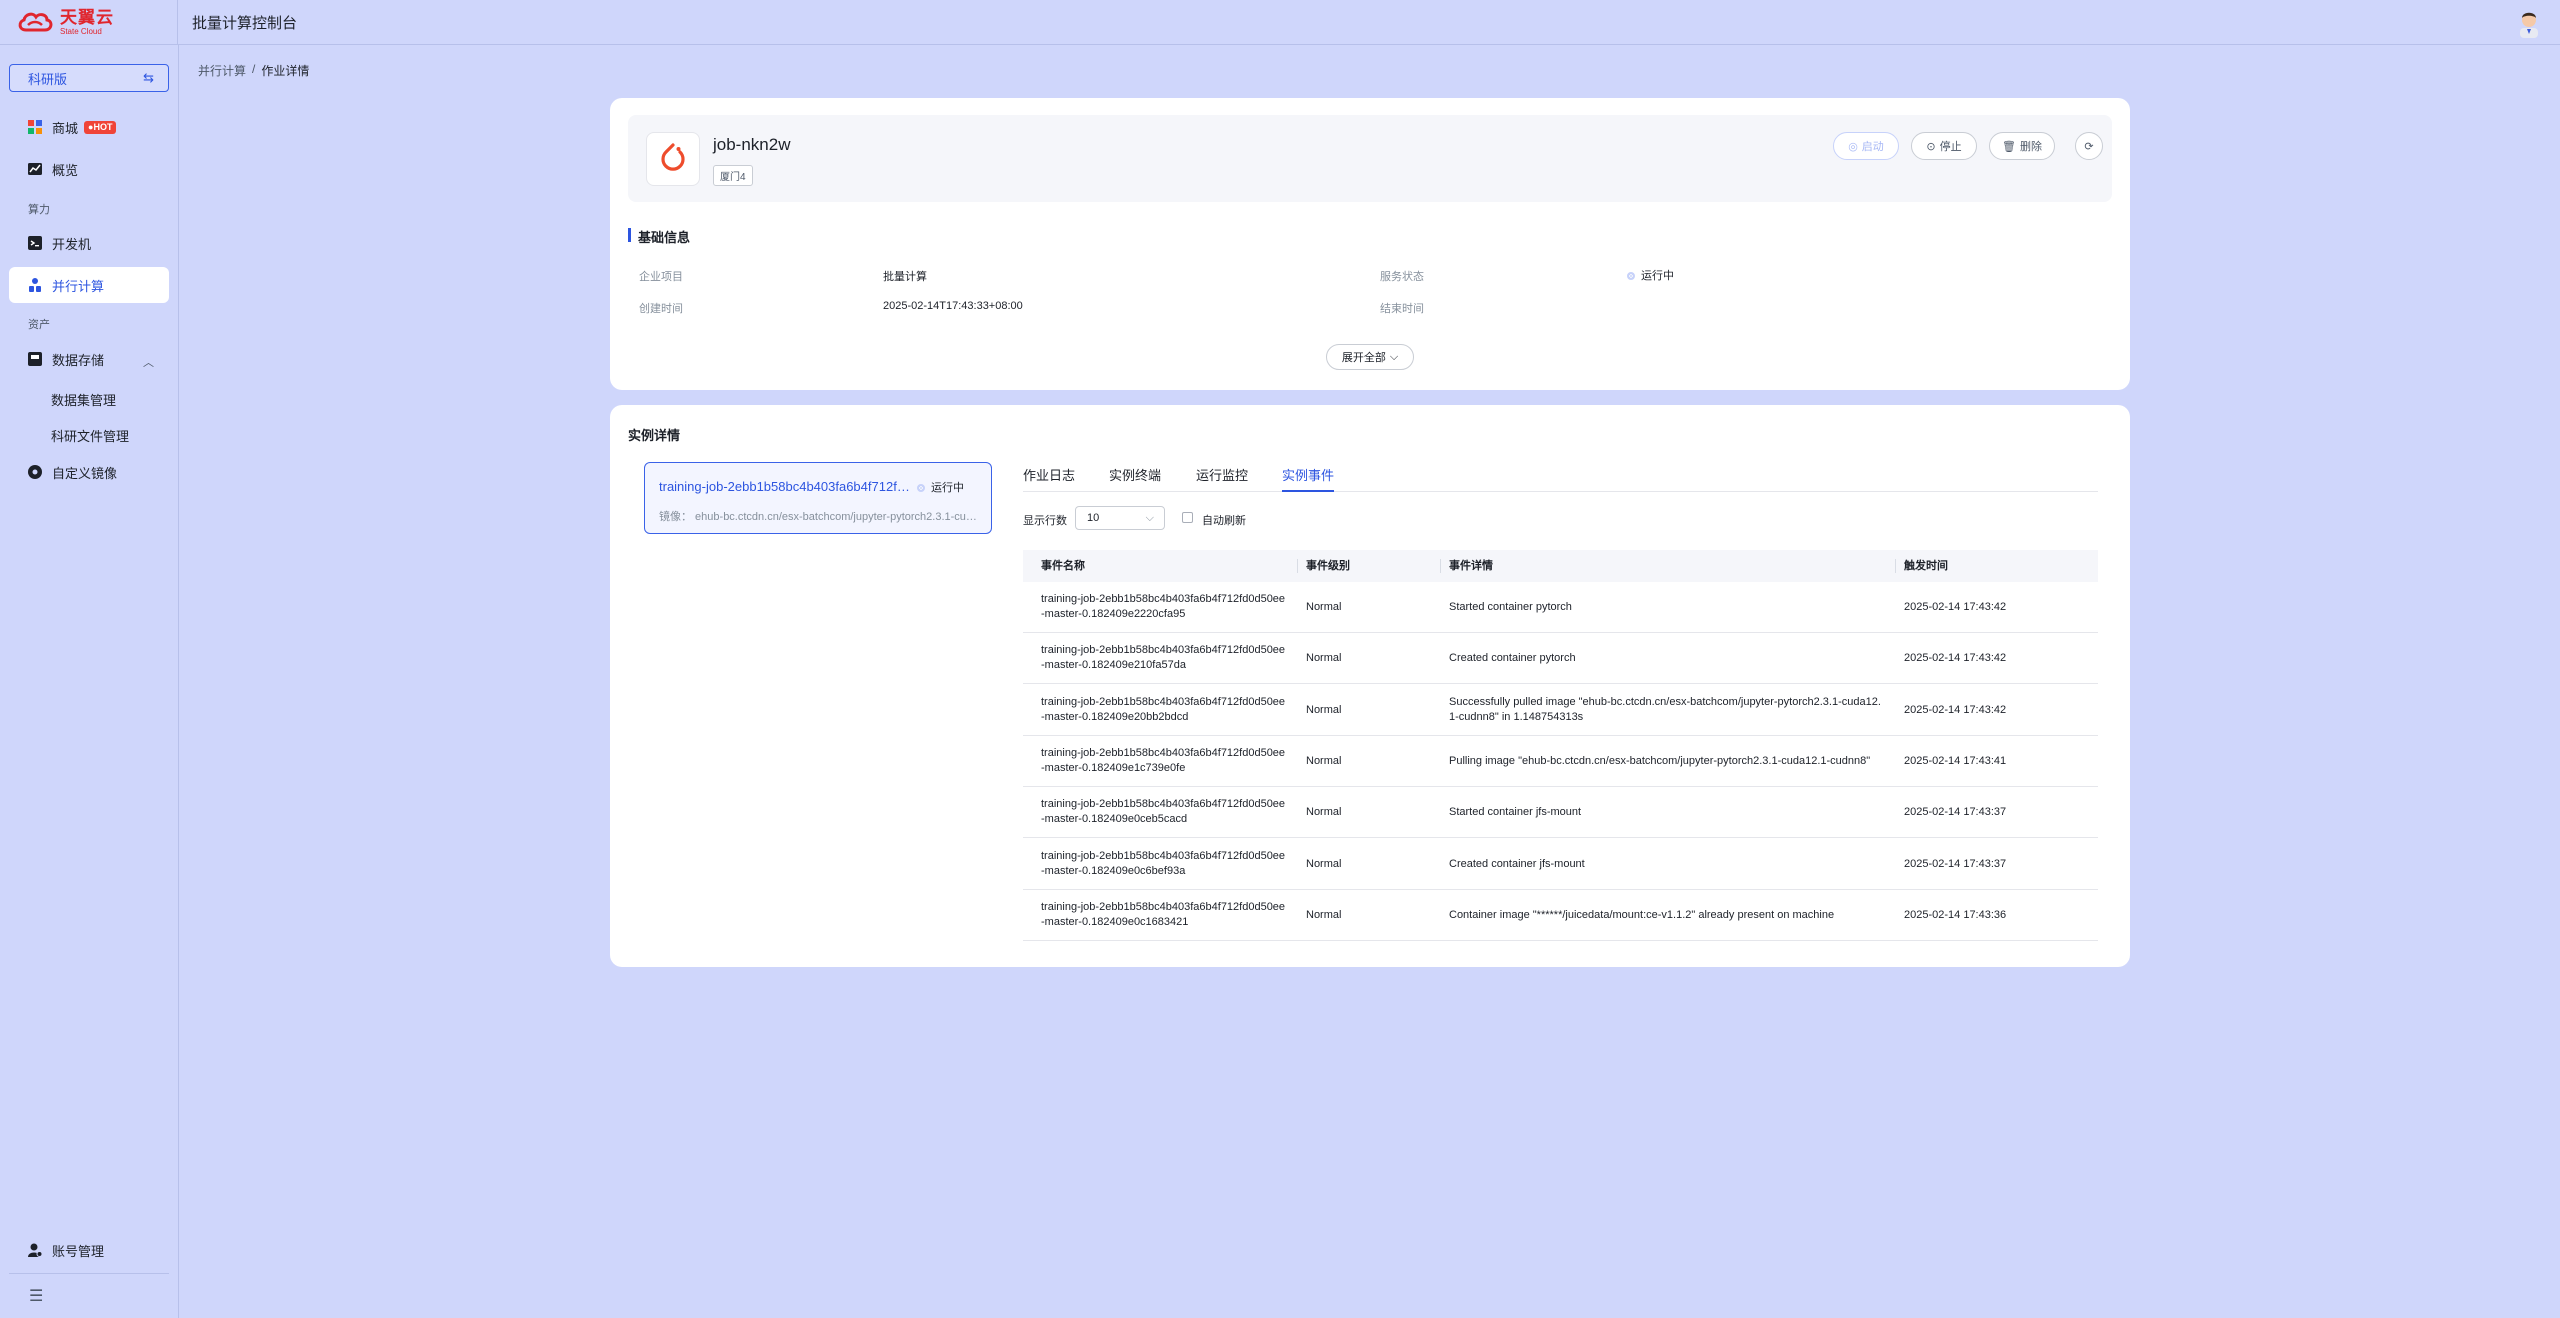 Image resolution: width=2560 pixels, height=1318 pixels. I want to click on top-bar: 天翼云 State Cloud 批量计算控制台, so click(1280, 22).